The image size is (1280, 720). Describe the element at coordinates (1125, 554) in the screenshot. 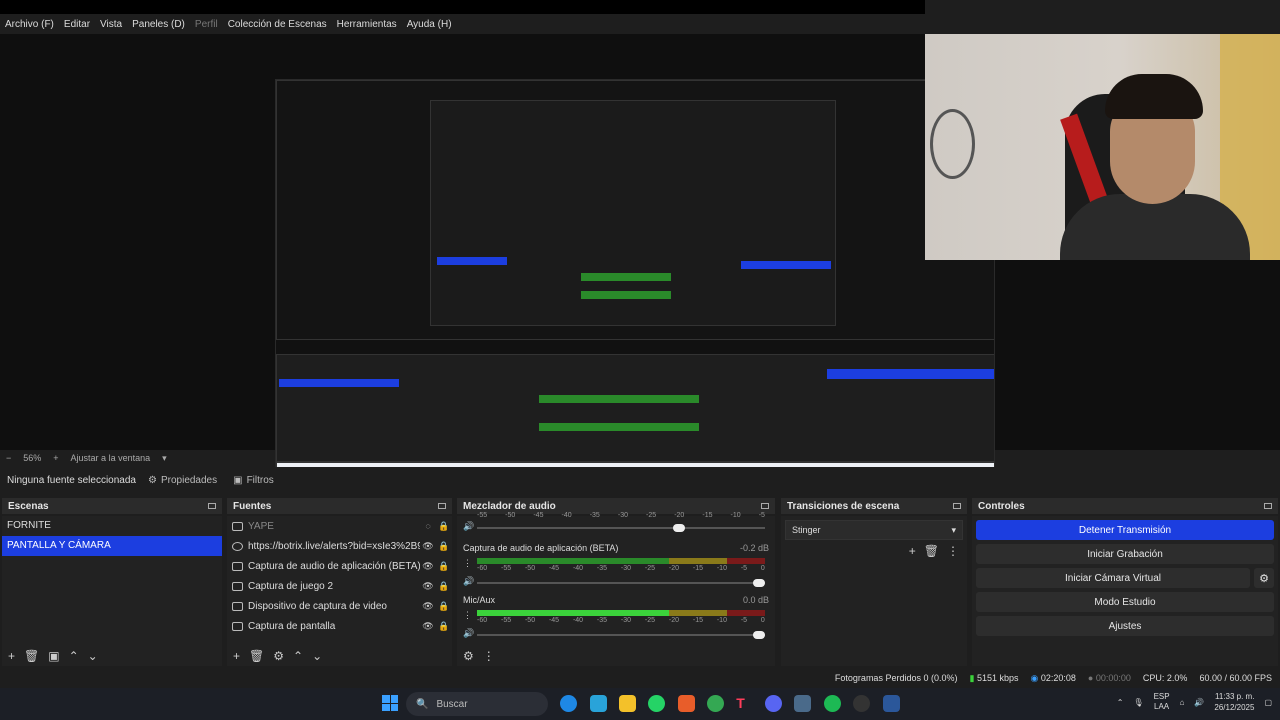

I see `start-recording-button: Iniciar Grabación` at that location.